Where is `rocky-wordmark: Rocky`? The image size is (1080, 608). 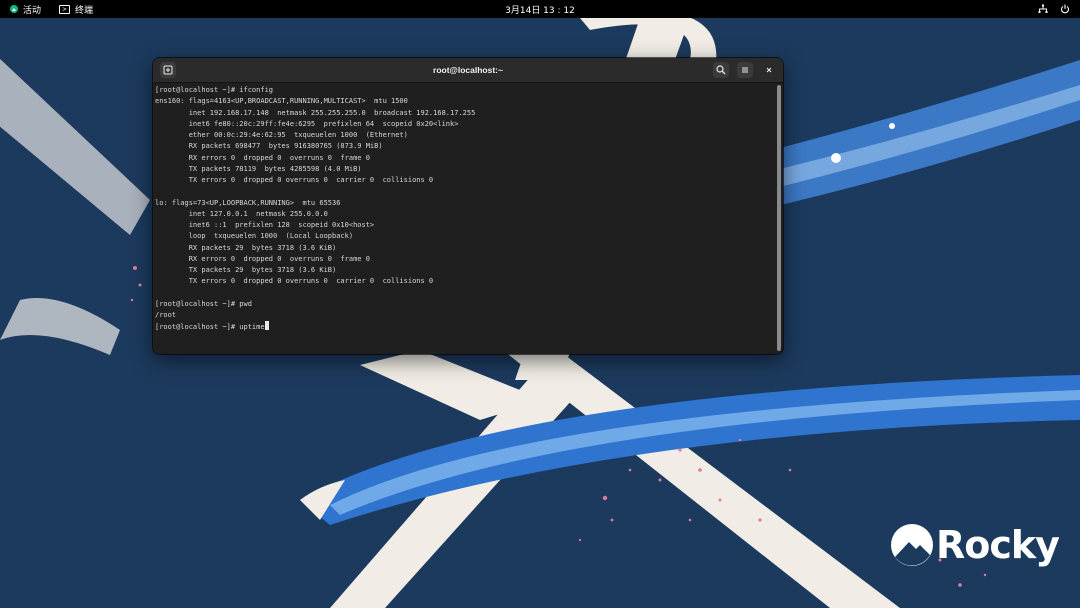 rocky-wordmark: Rocky is located at coordinates (998, 545).